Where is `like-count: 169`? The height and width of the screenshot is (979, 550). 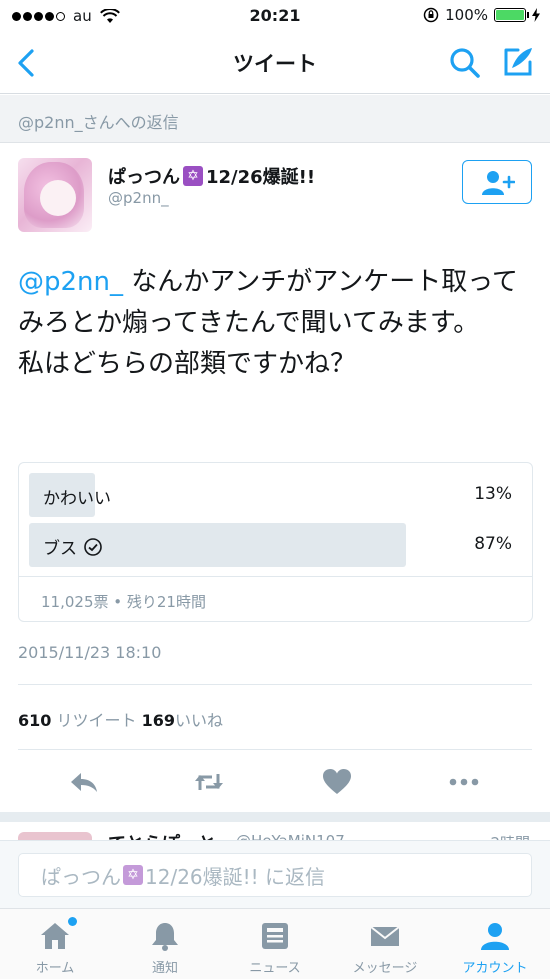
like-count: 169 is located at coordinates (158, 720).